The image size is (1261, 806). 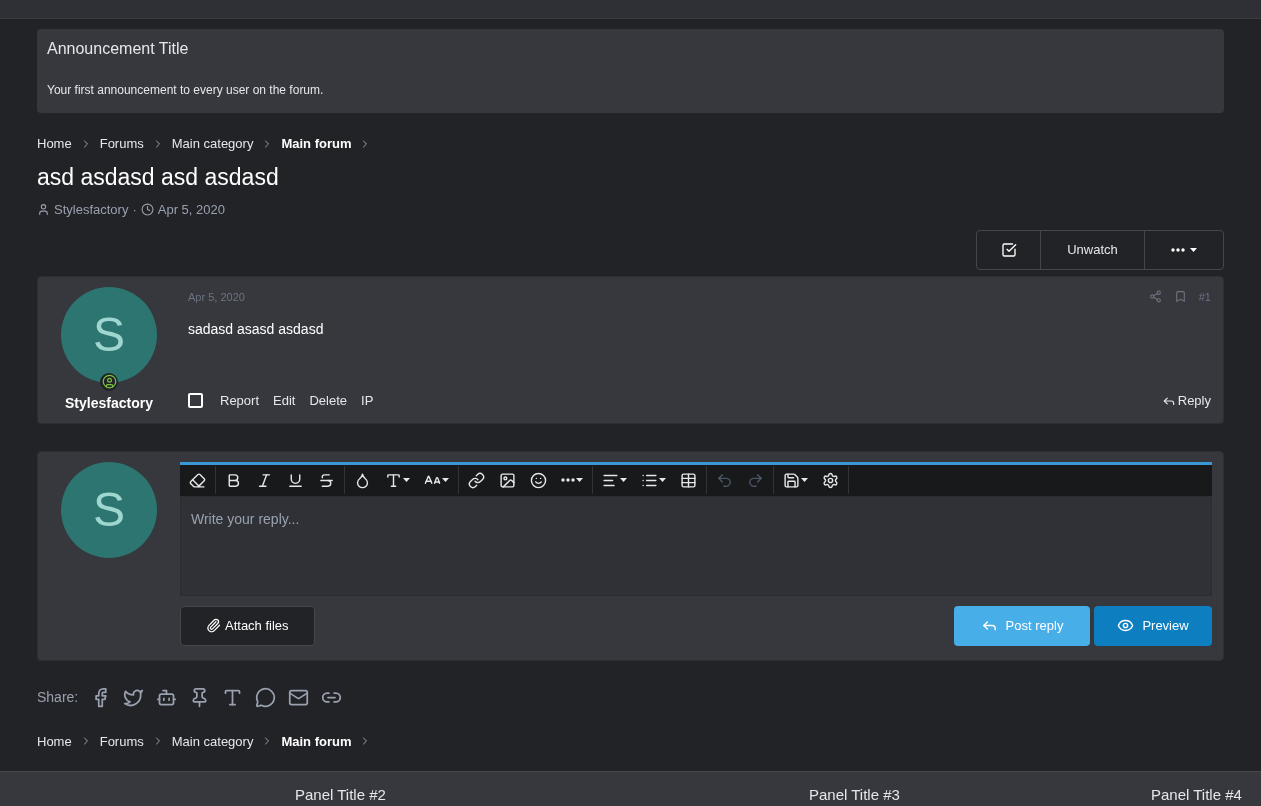 I want to click on underline-icon, so click(x=295, y=480).